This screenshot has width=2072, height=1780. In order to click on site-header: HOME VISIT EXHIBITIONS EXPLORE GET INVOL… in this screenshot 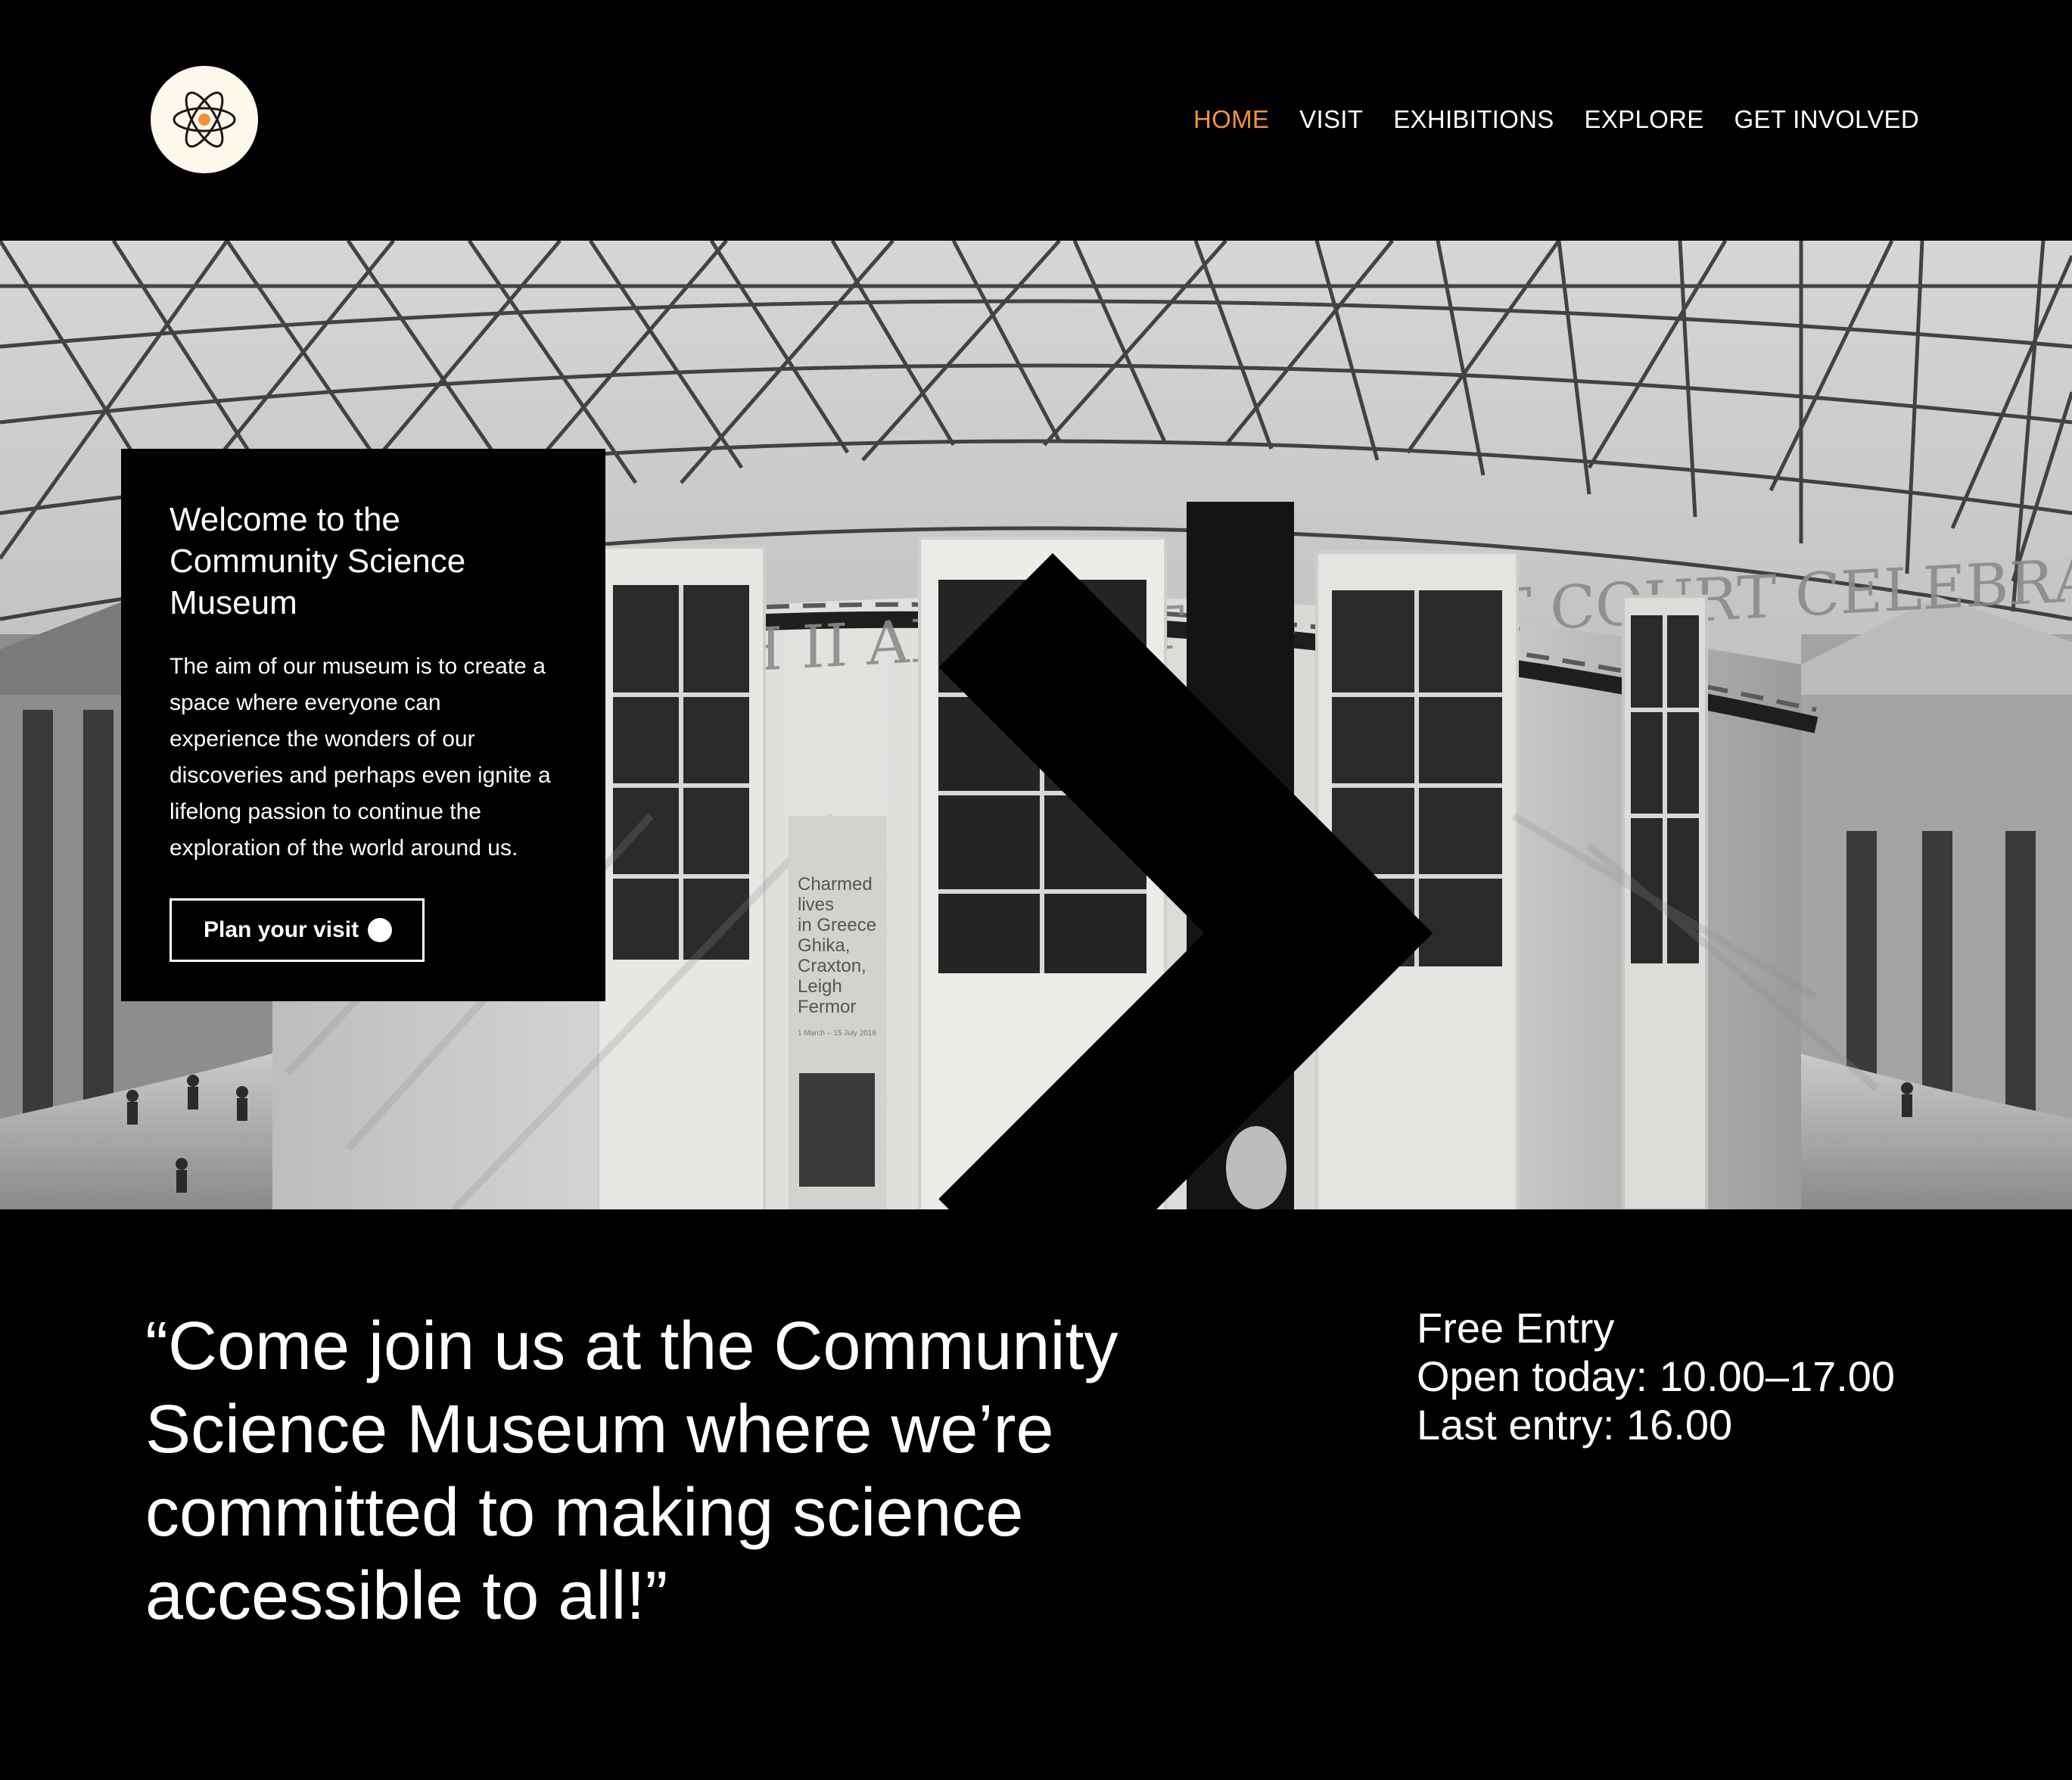, I will do `click(1036, 120)`.